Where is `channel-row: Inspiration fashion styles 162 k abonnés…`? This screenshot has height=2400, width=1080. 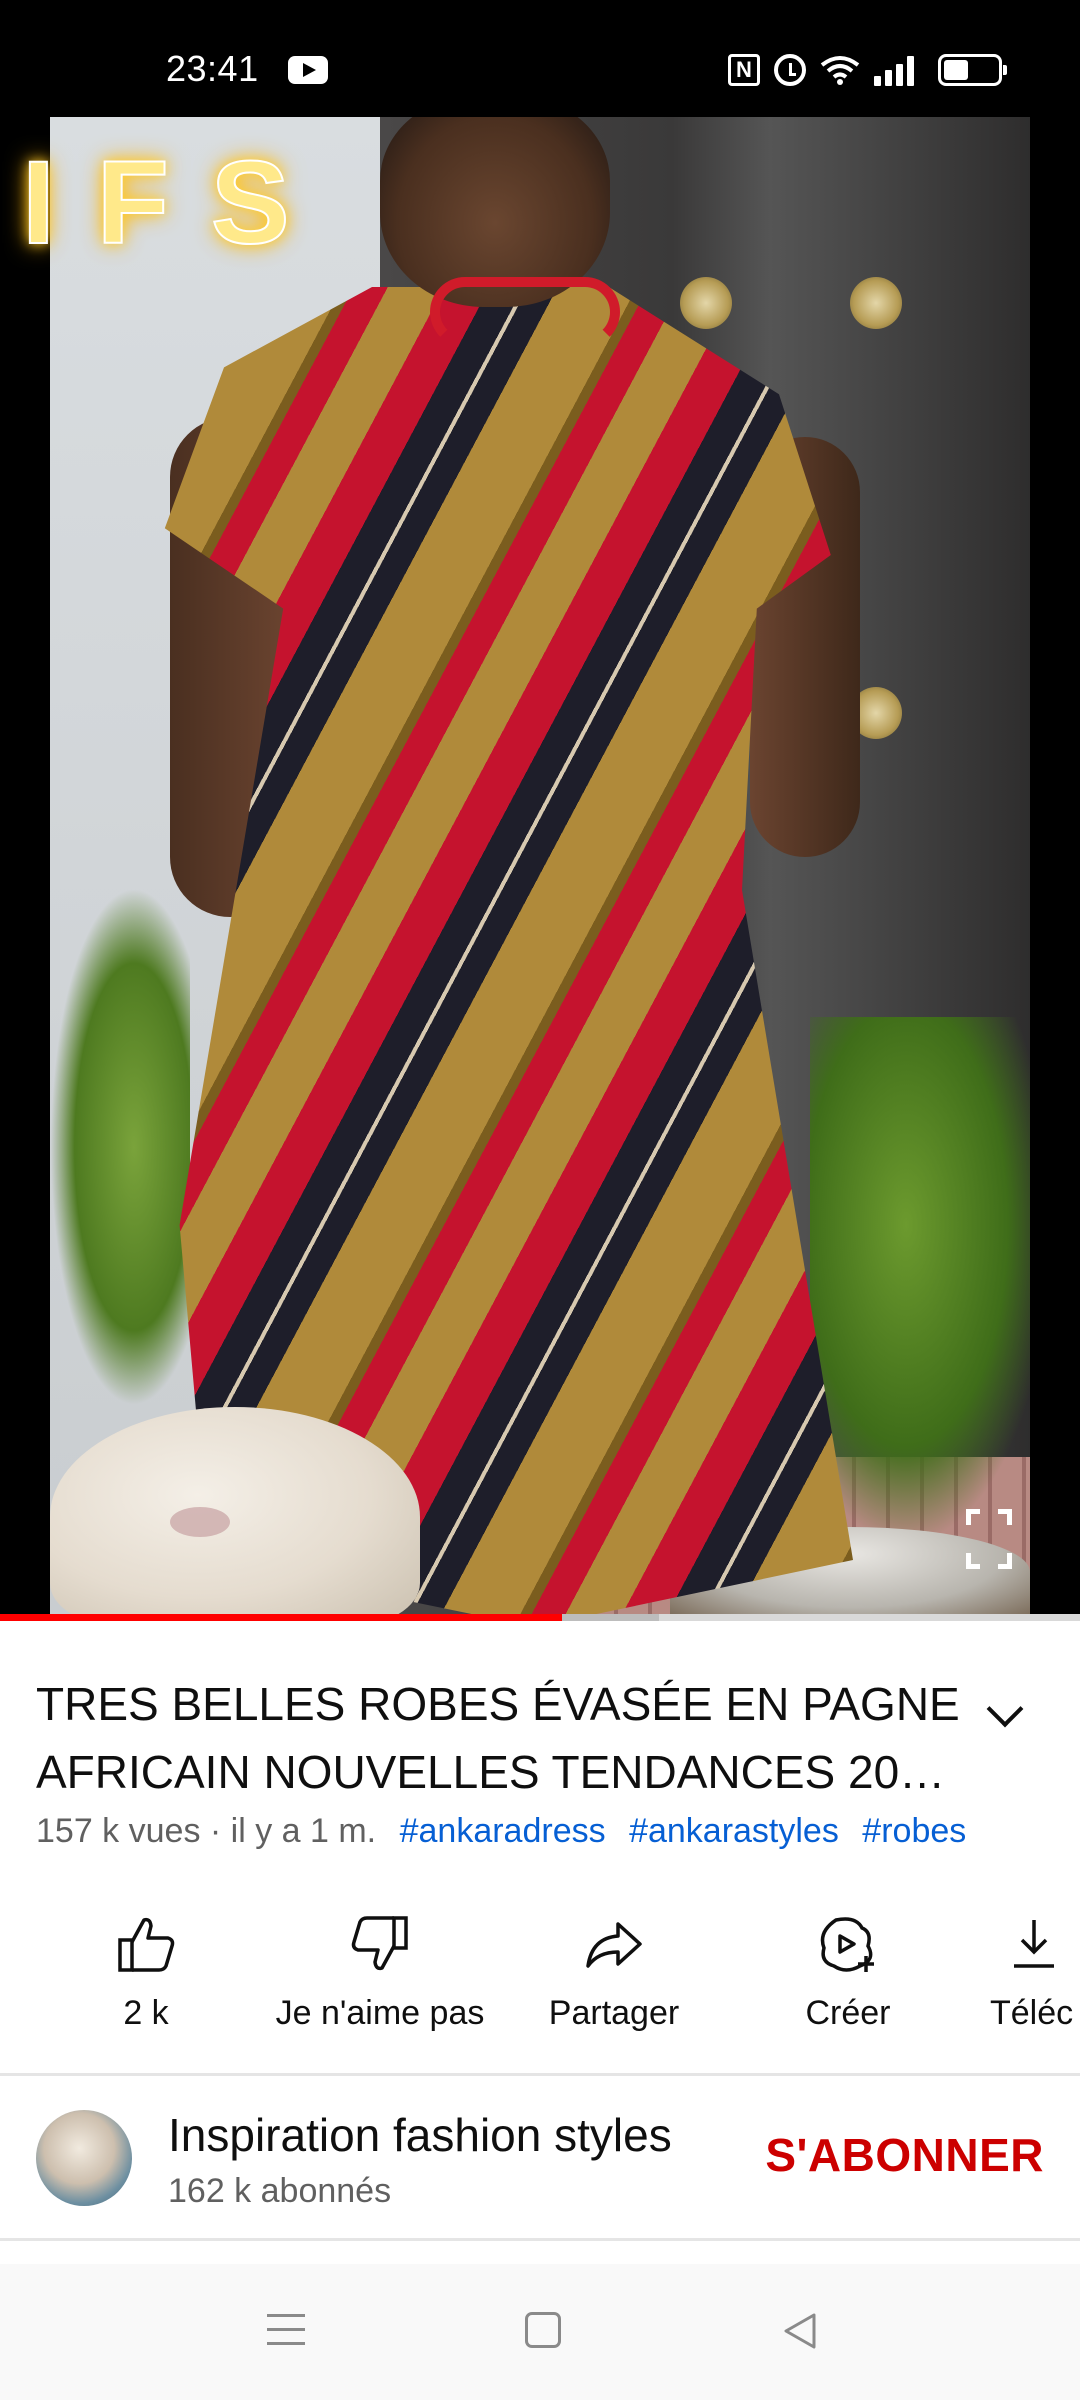 channel-row: Inspiration fashion styles 162 k abonnés… is located at coordinates (540, 2158).